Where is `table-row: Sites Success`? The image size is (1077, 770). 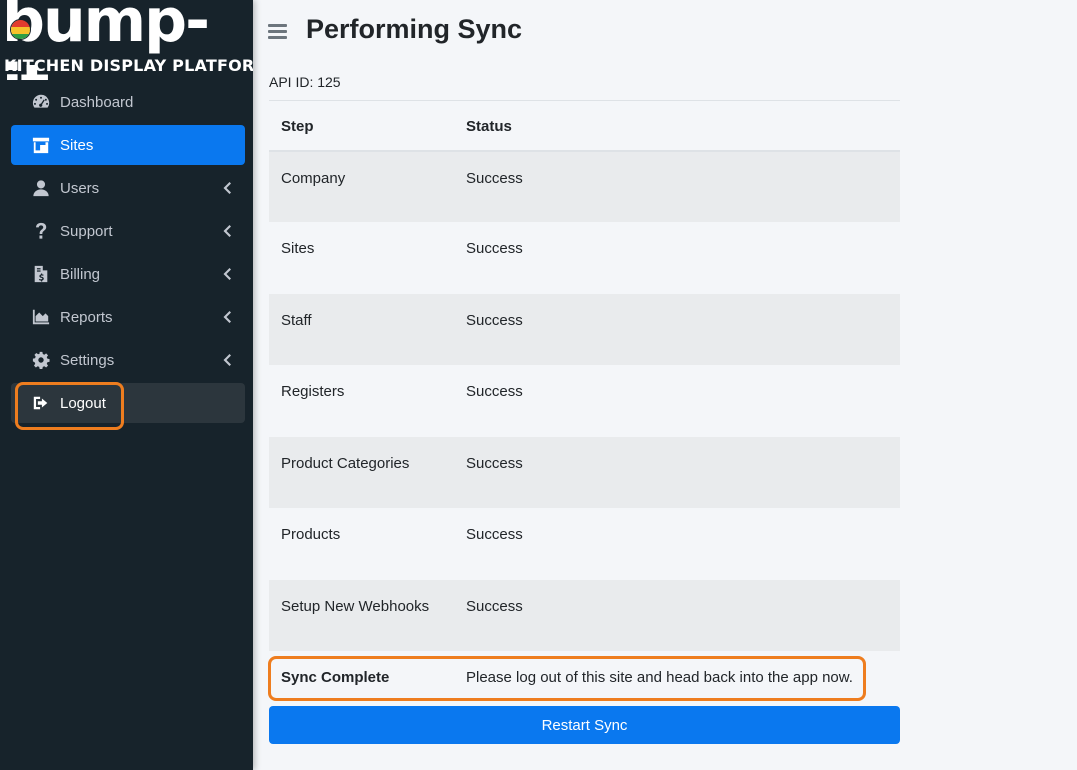 table-row: Sites Success is located at coordinates (584, 258).